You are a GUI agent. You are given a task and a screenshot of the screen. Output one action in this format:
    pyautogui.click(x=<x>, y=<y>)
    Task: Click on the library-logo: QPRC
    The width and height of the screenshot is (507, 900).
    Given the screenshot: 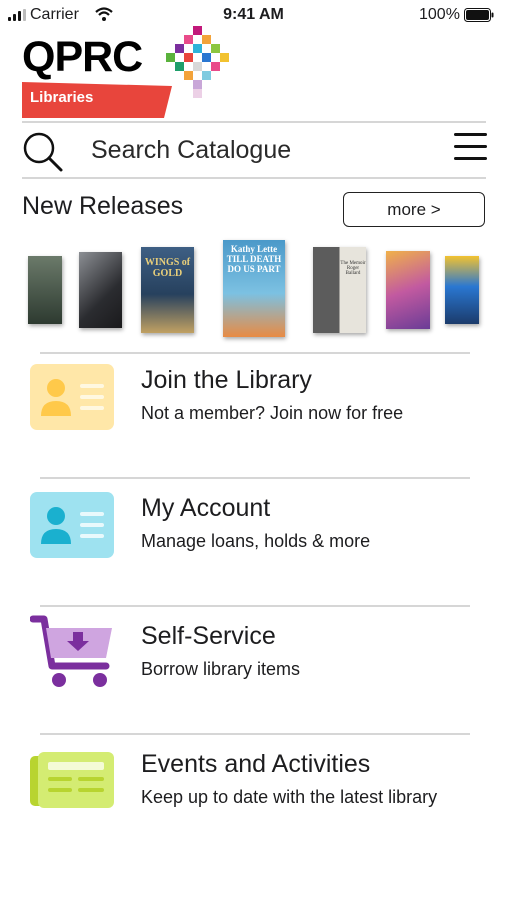 What is the action you would take?
    pyautogui.click(x=82, y=57)
    